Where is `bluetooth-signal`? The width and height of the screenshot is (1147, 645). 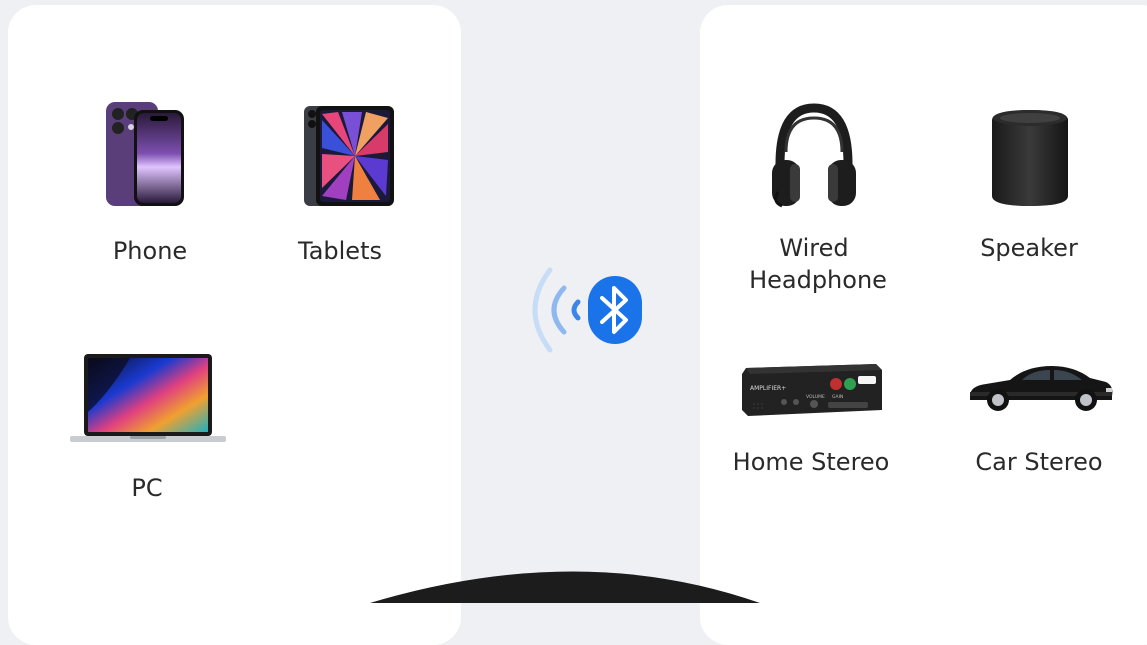
bluetooth-signal is located at coordinates (585, 310).